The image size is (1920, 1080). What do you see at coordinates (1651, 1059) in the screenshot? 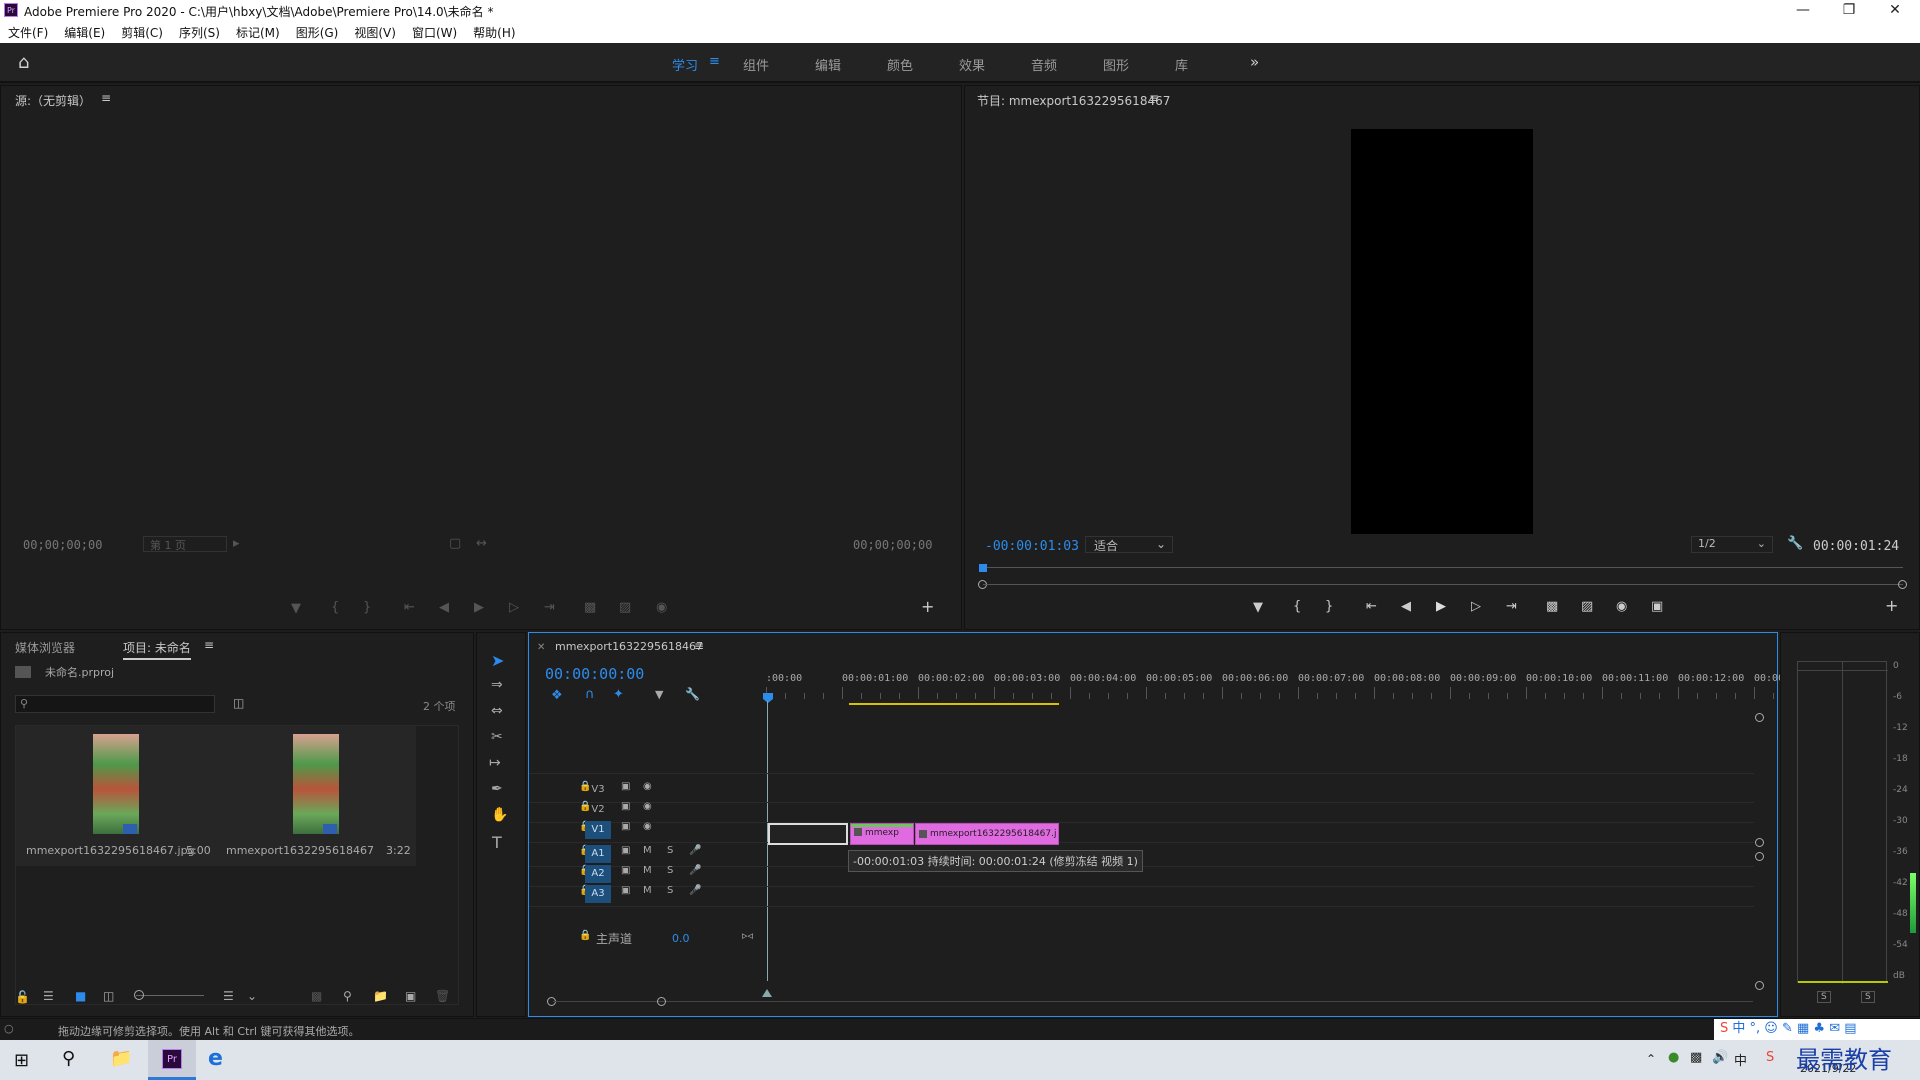
I see `tray-chevron-up-icon: ⌃` at bounding box center [1651, 1059].